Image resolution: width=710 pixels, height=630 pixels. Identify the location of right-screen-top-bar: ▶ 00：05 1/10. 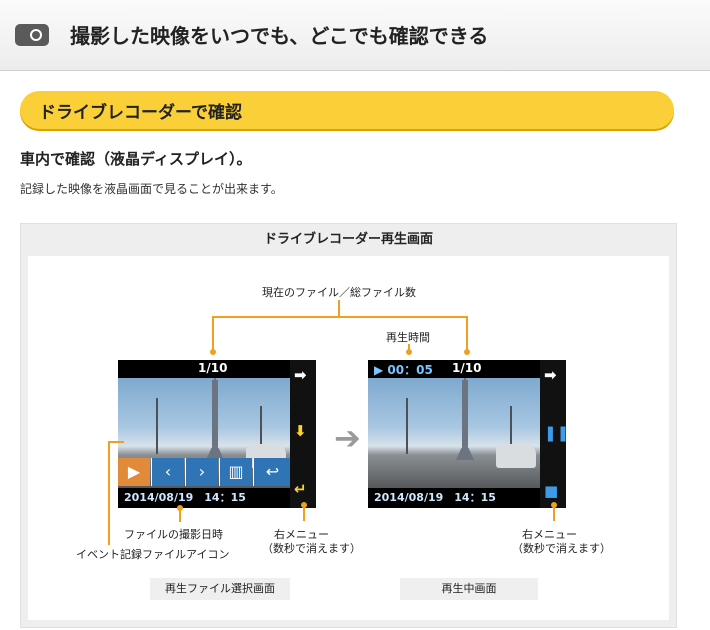
(454, 369).